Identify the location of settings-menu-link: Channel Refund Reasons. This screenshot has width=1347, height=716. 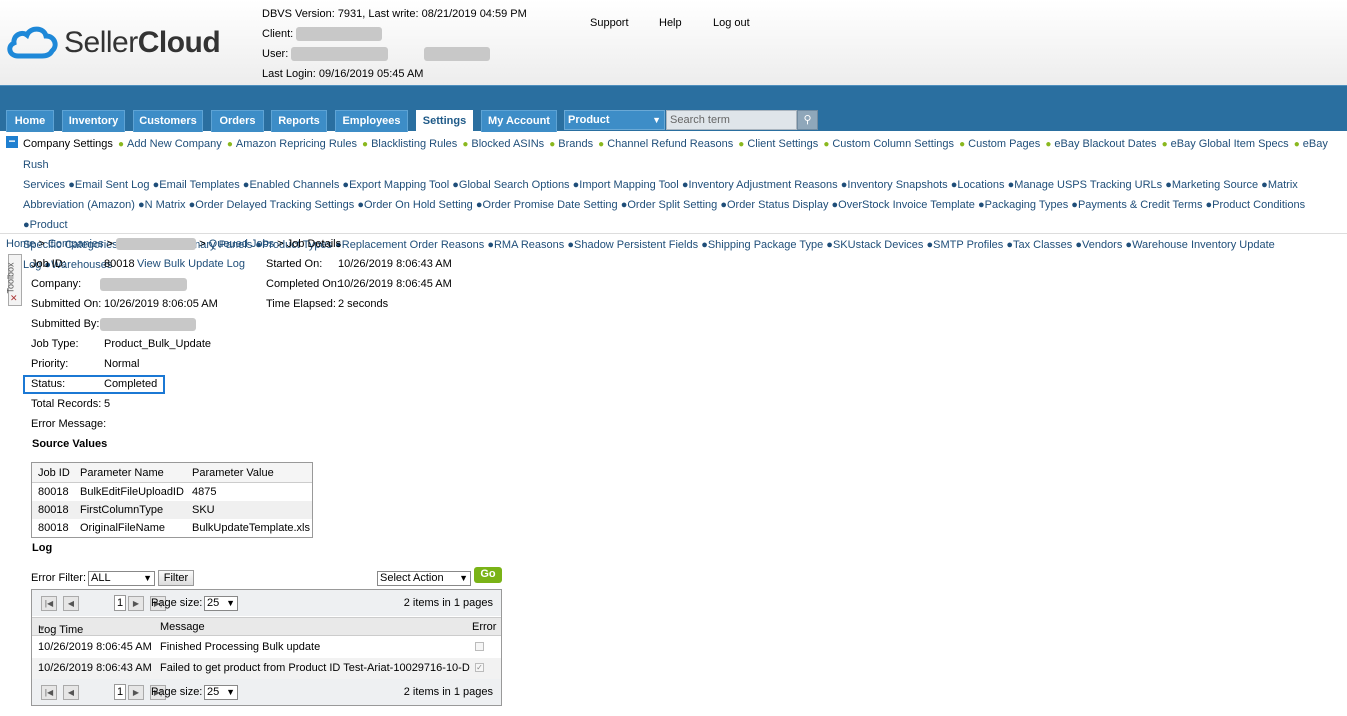
(670, 144).